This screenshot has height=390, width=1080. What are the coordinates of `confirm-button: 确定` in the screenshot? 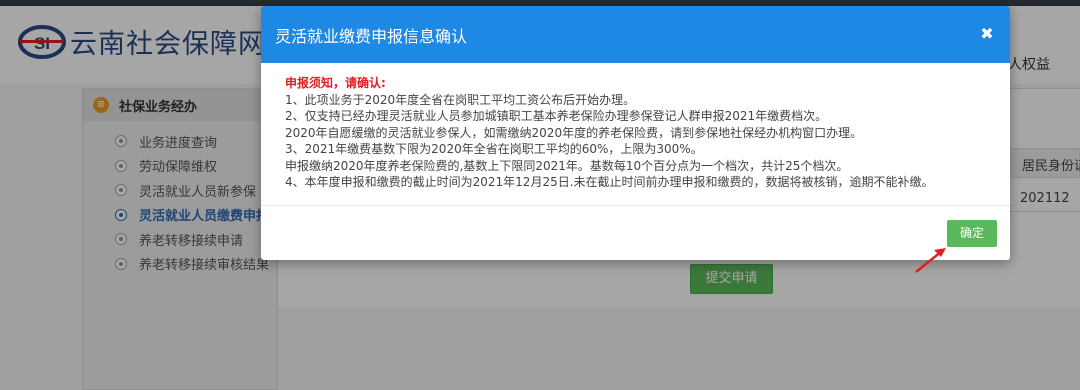 It's located at (972, 233).